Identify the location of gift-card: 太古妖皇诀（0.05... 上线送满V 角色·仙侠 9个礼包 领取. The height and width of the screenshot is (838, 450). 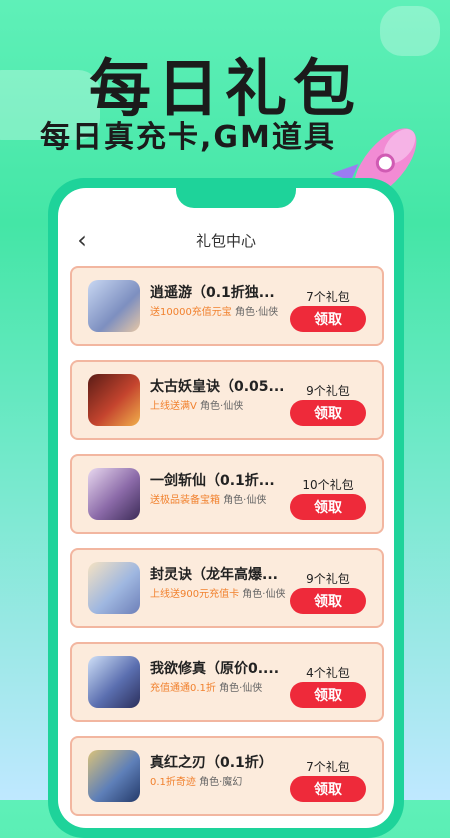
(227, 400).